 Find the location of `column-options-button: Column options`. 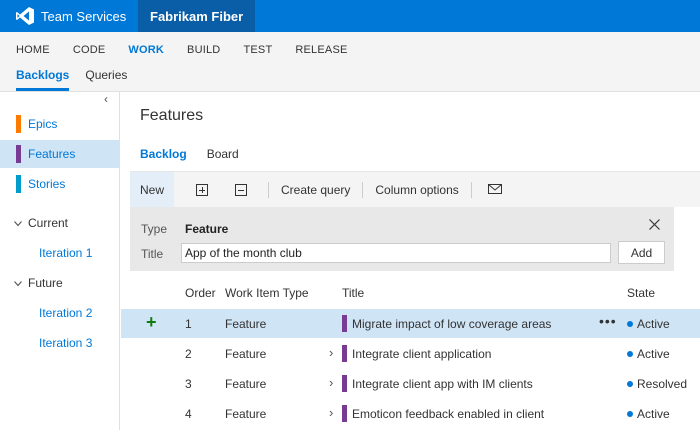

column-options-button: Column options is located at coordinates (416, 190).